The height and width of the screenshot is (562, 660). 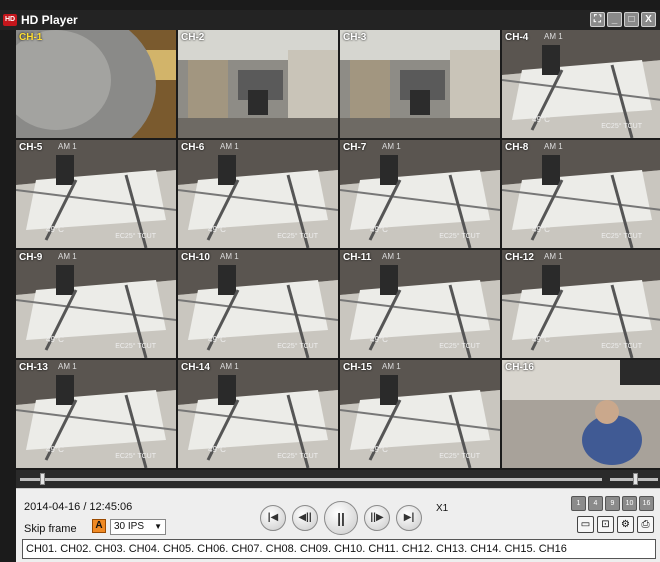 What do you see at coordinates (330, 20) in the screenshot?
I see `title-bar: HD HD Player ⛶ _ □ X` at bounding box center [330, 20].